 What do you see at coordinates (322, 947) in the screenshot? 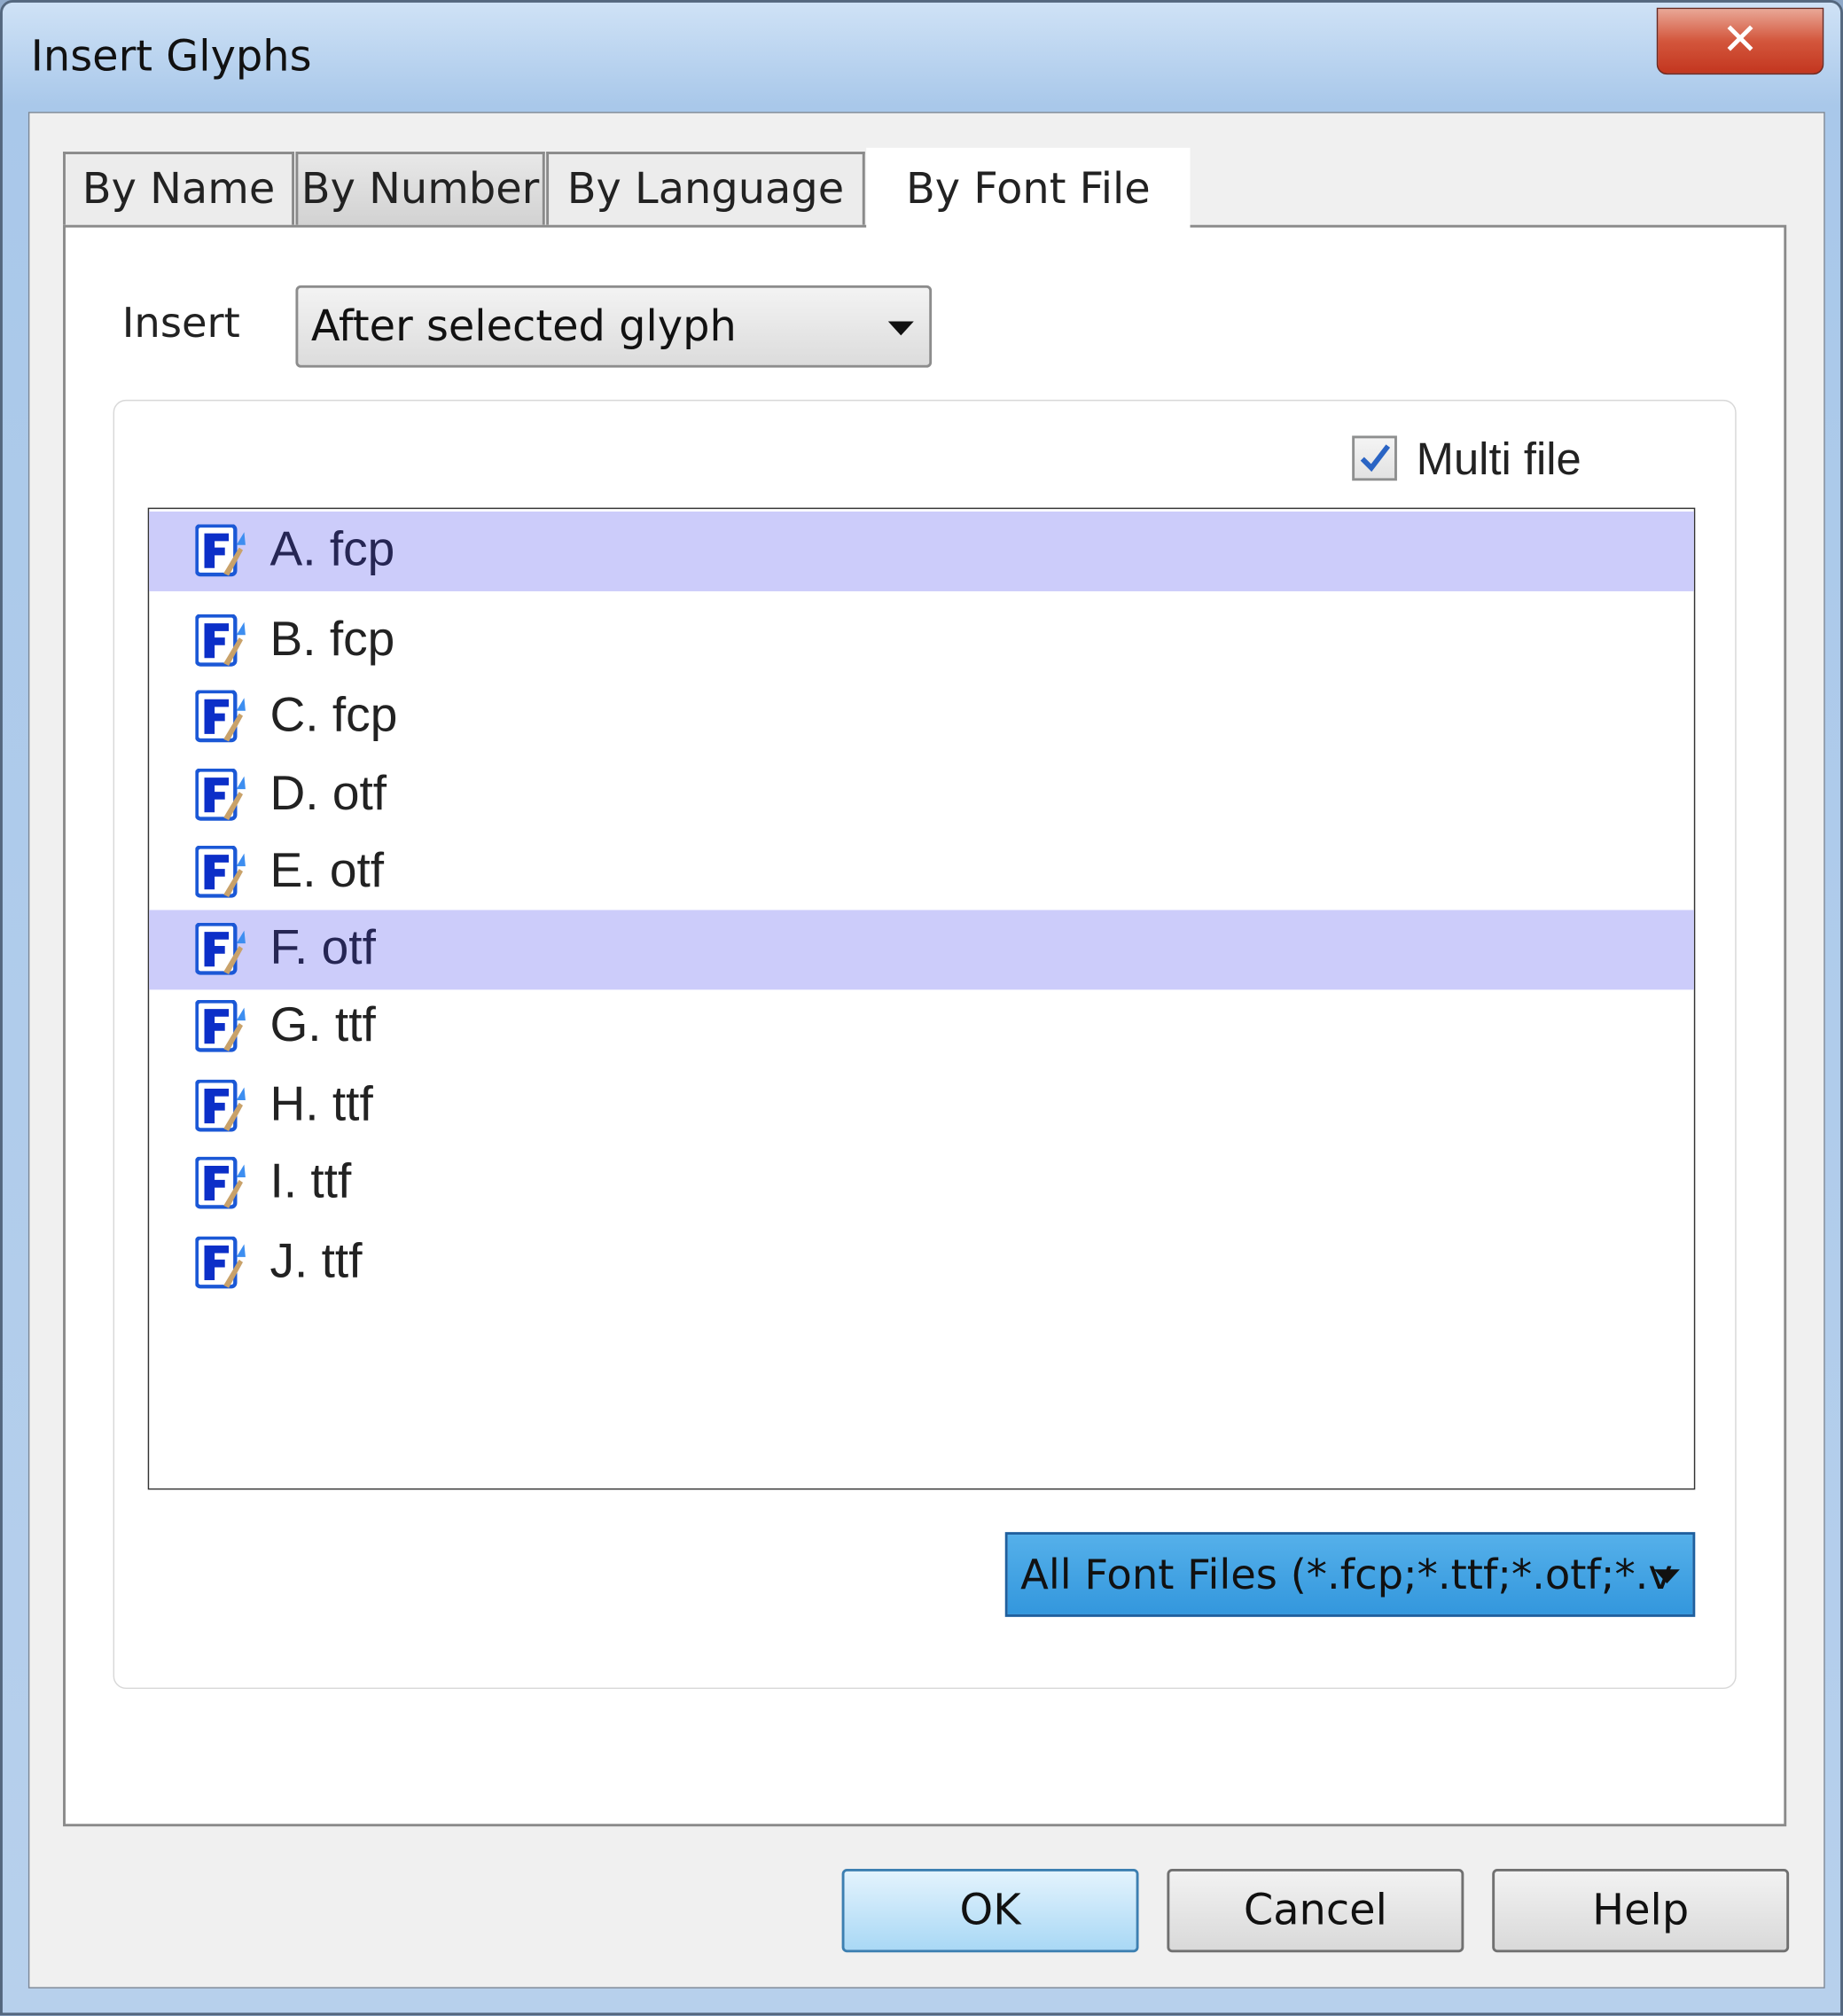
I see `file-name: F. otf` at bounding box center [322, 947].